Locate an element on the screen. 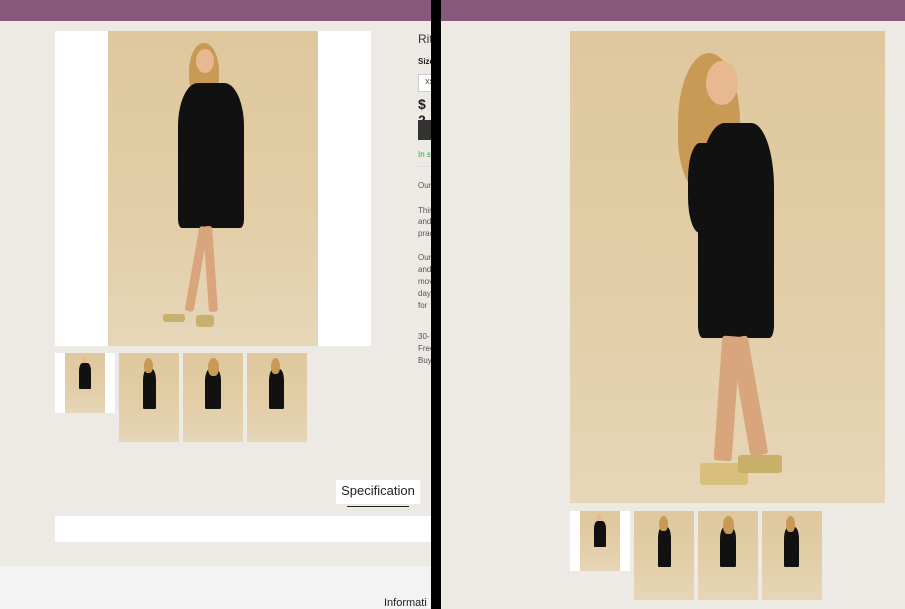 The width and height of the screenshot is (905, 609). active-tab-underline is located at coordinates (378, 506).